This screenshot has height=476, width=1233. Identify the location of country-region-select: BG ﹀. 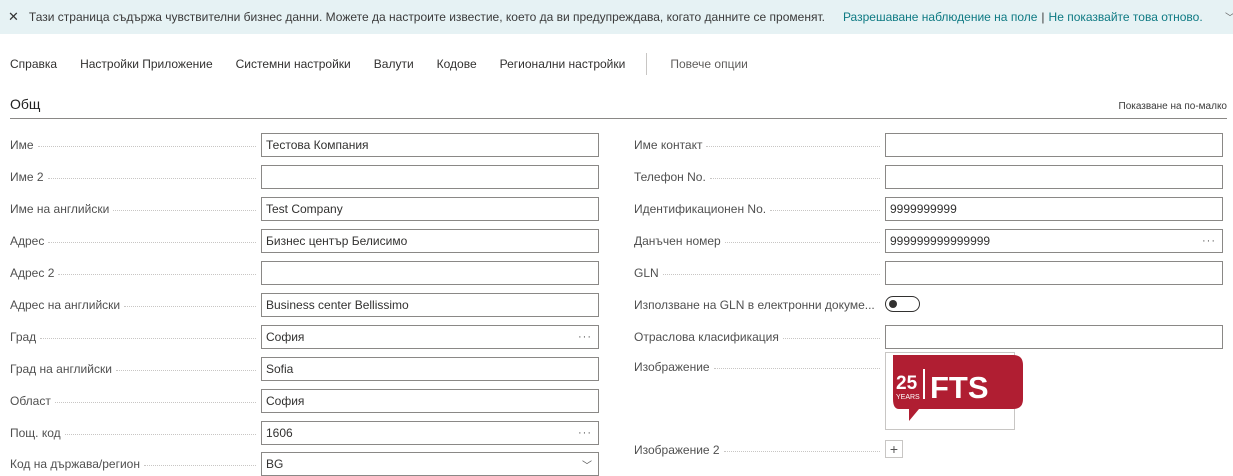
(430, 464).